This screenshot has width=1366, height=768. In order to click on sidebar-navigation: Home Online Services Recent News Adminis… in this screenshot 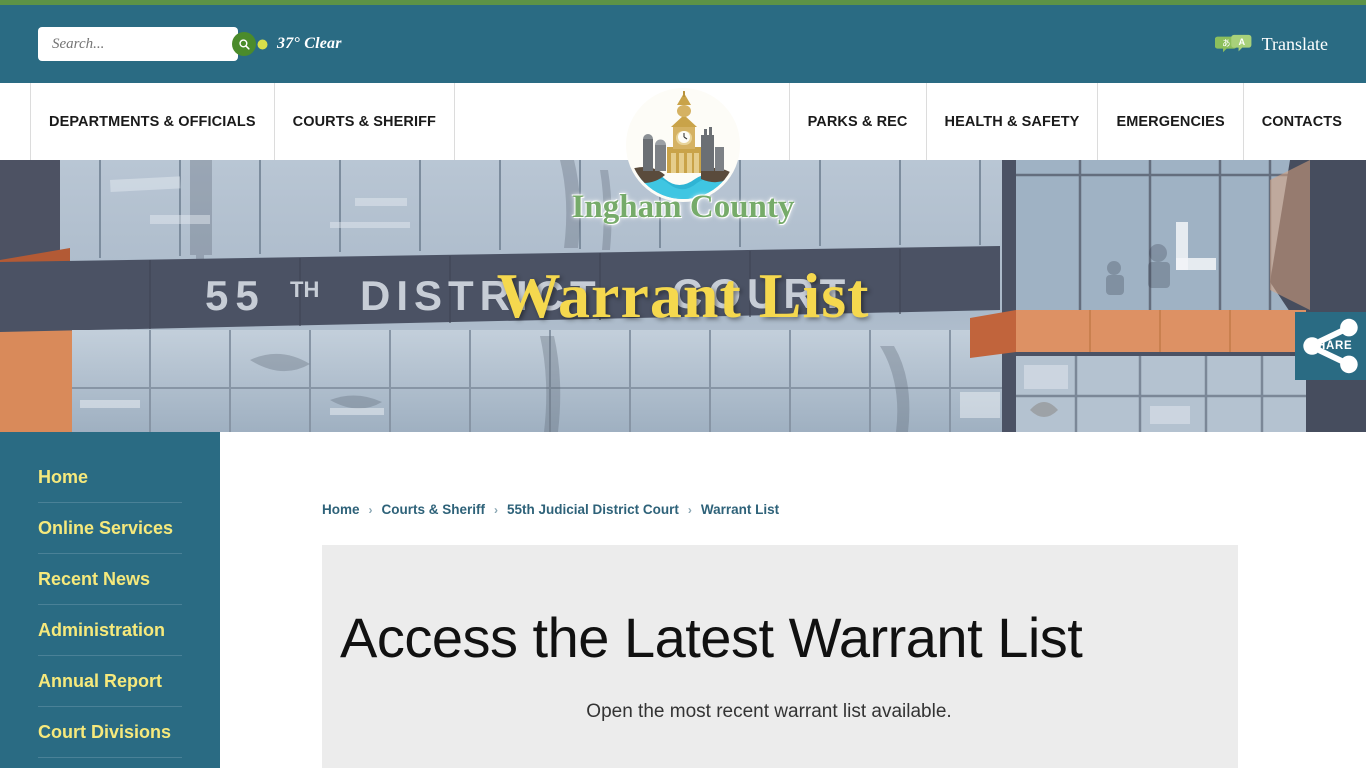, I will do `click(110, 600)`.